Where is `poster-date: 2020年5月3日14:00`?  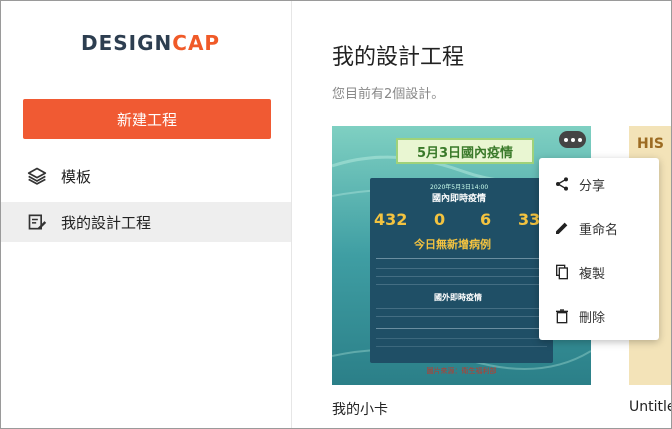
poster-date: 2020年5月3日14:00 is located at coordinates (459, 187).